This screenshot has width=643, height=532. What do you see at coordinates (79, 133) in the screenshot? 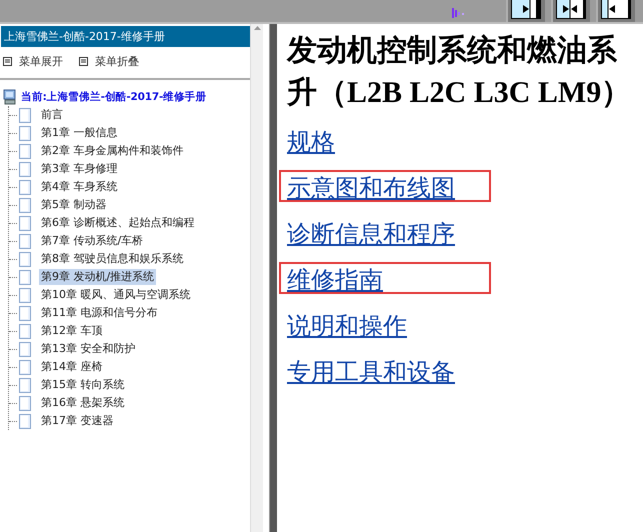
I see `tree-item: 第1章 一般信息` at bounding box center [79, 133].